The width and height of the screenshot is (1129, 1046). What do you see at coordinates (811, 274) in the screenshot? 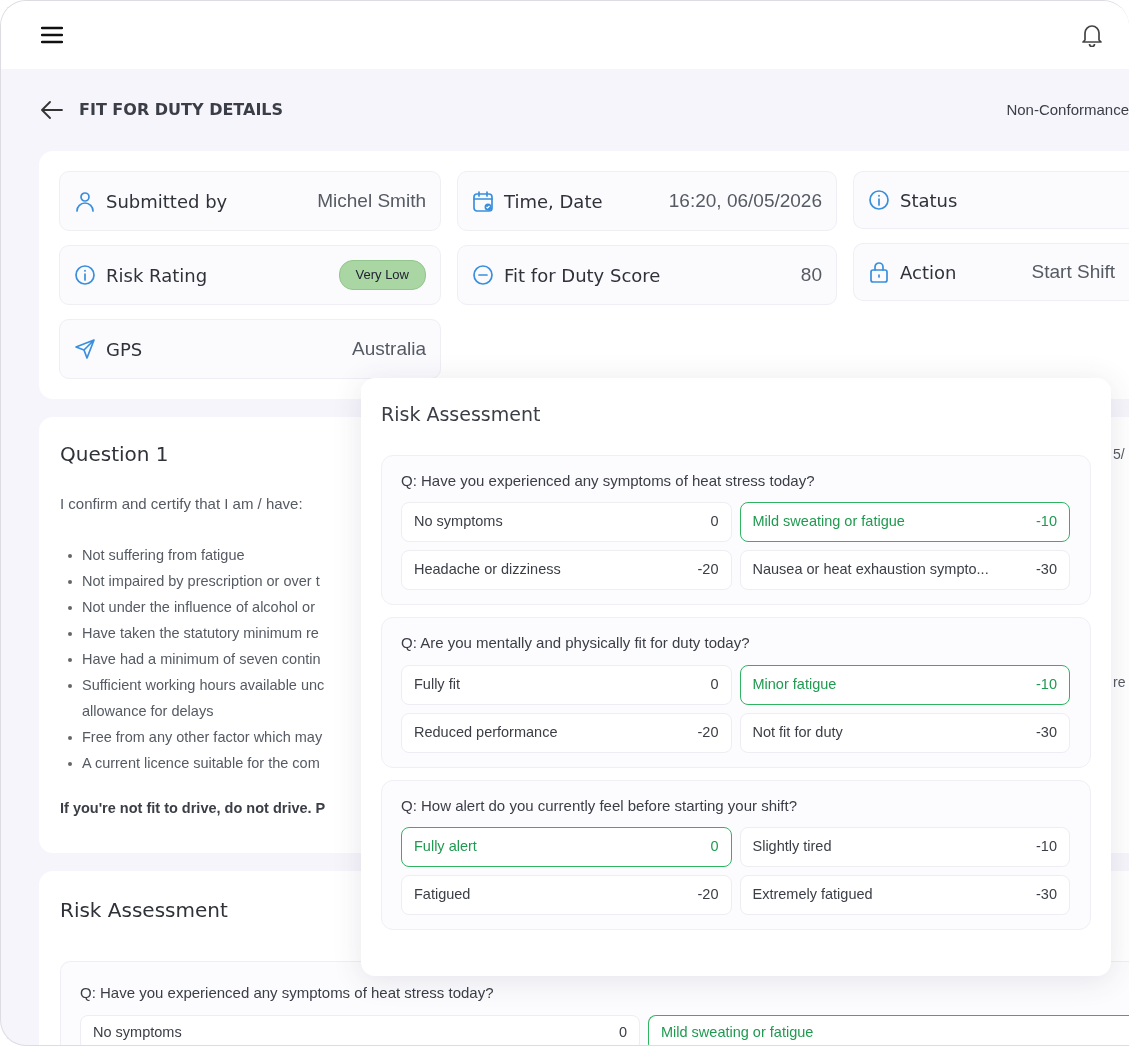
I see `detail-value: 80` at bounding box center [811, 274].